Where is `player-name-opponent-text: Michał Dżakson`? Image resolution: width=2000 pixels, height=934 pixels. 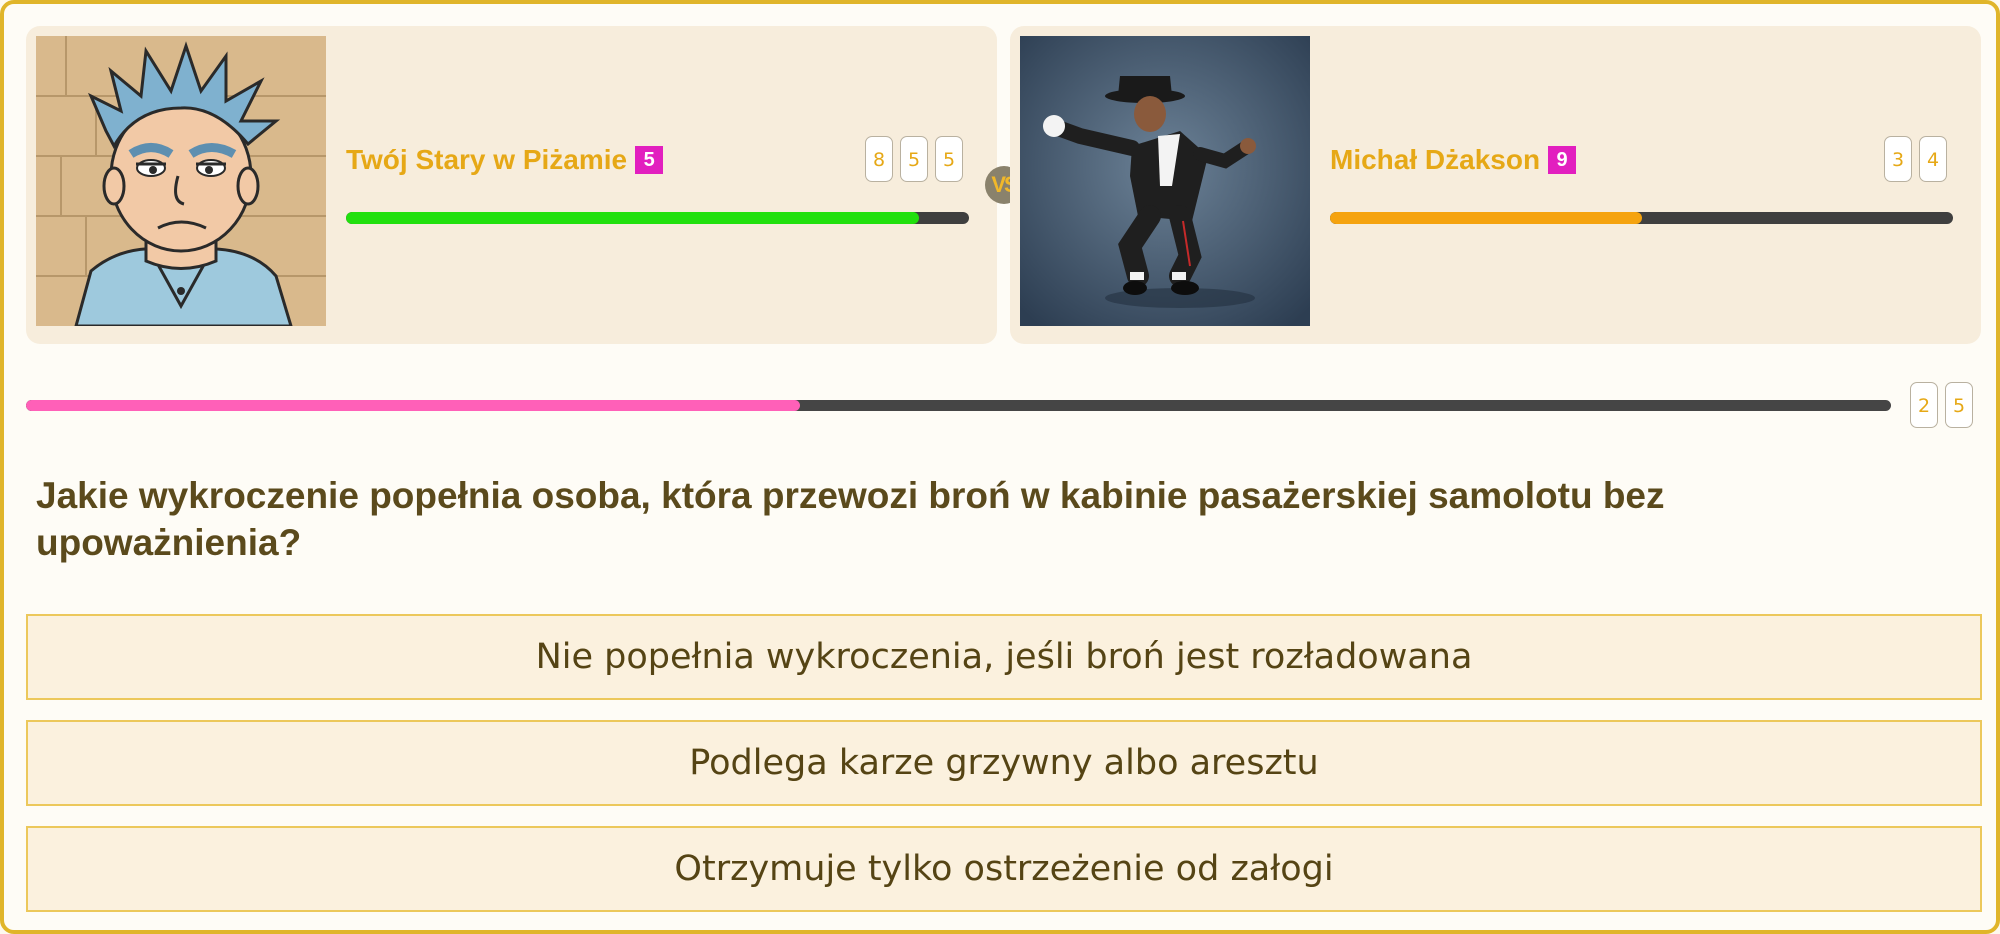 player-name-opponent-text: Michał Dżakson is located at coordinates (1435, 159).